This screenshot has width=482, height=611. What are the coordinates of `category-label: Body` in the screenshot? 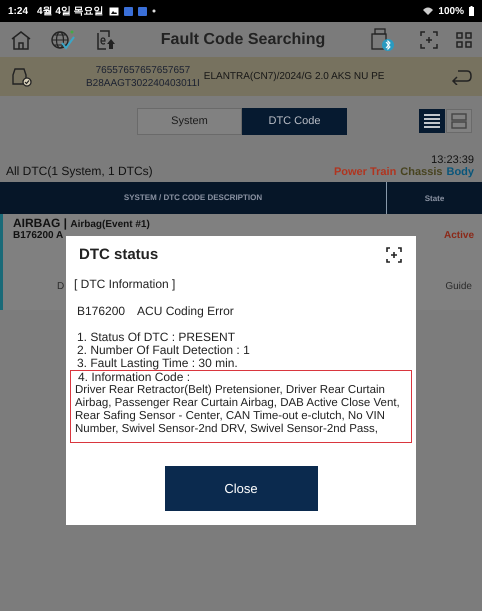 It's located at (460, 172).